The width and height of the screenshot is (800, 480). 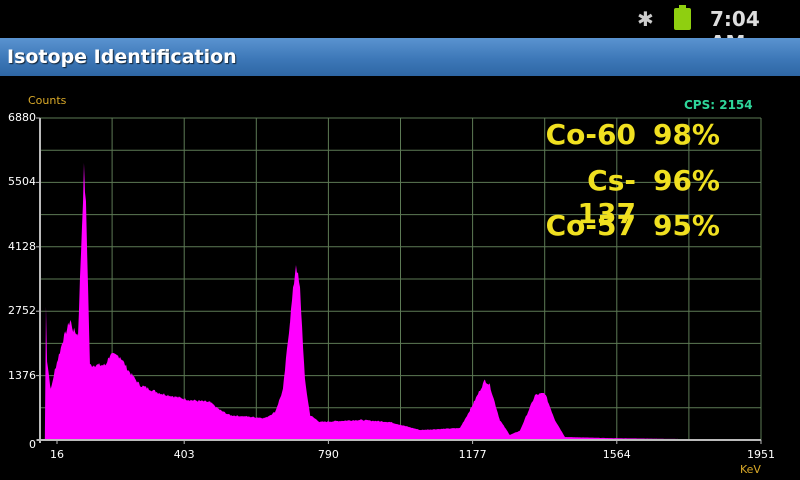 What do you see at coordinates (472, 454) in the screenshot?
I see `x-tick-label: 1177` at bounding box center [472, 454].